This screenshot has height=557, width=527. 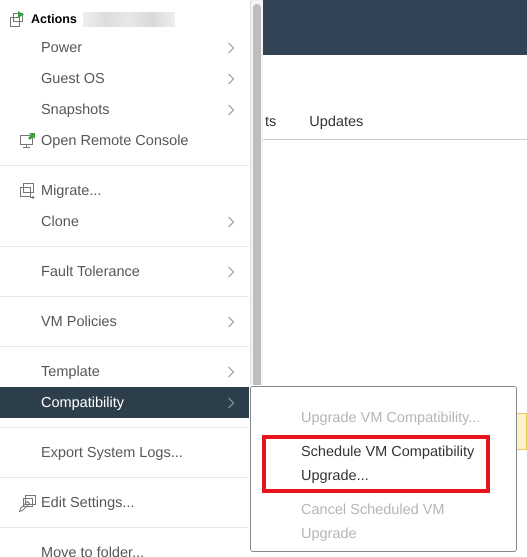 What do you see at coordinates (54, 19) in the screenshot?
I see `menu-title: Actions` at bounding box center [54, 19].